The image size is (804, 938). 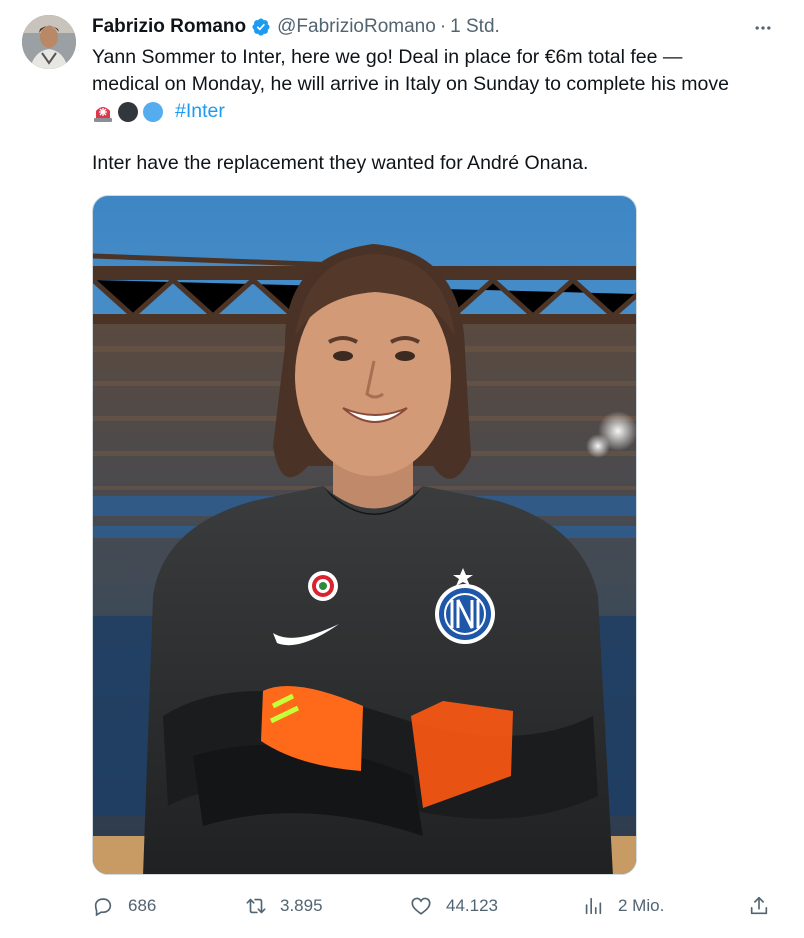 I want to click on views-chart-icon, so click(x=593, y=906).